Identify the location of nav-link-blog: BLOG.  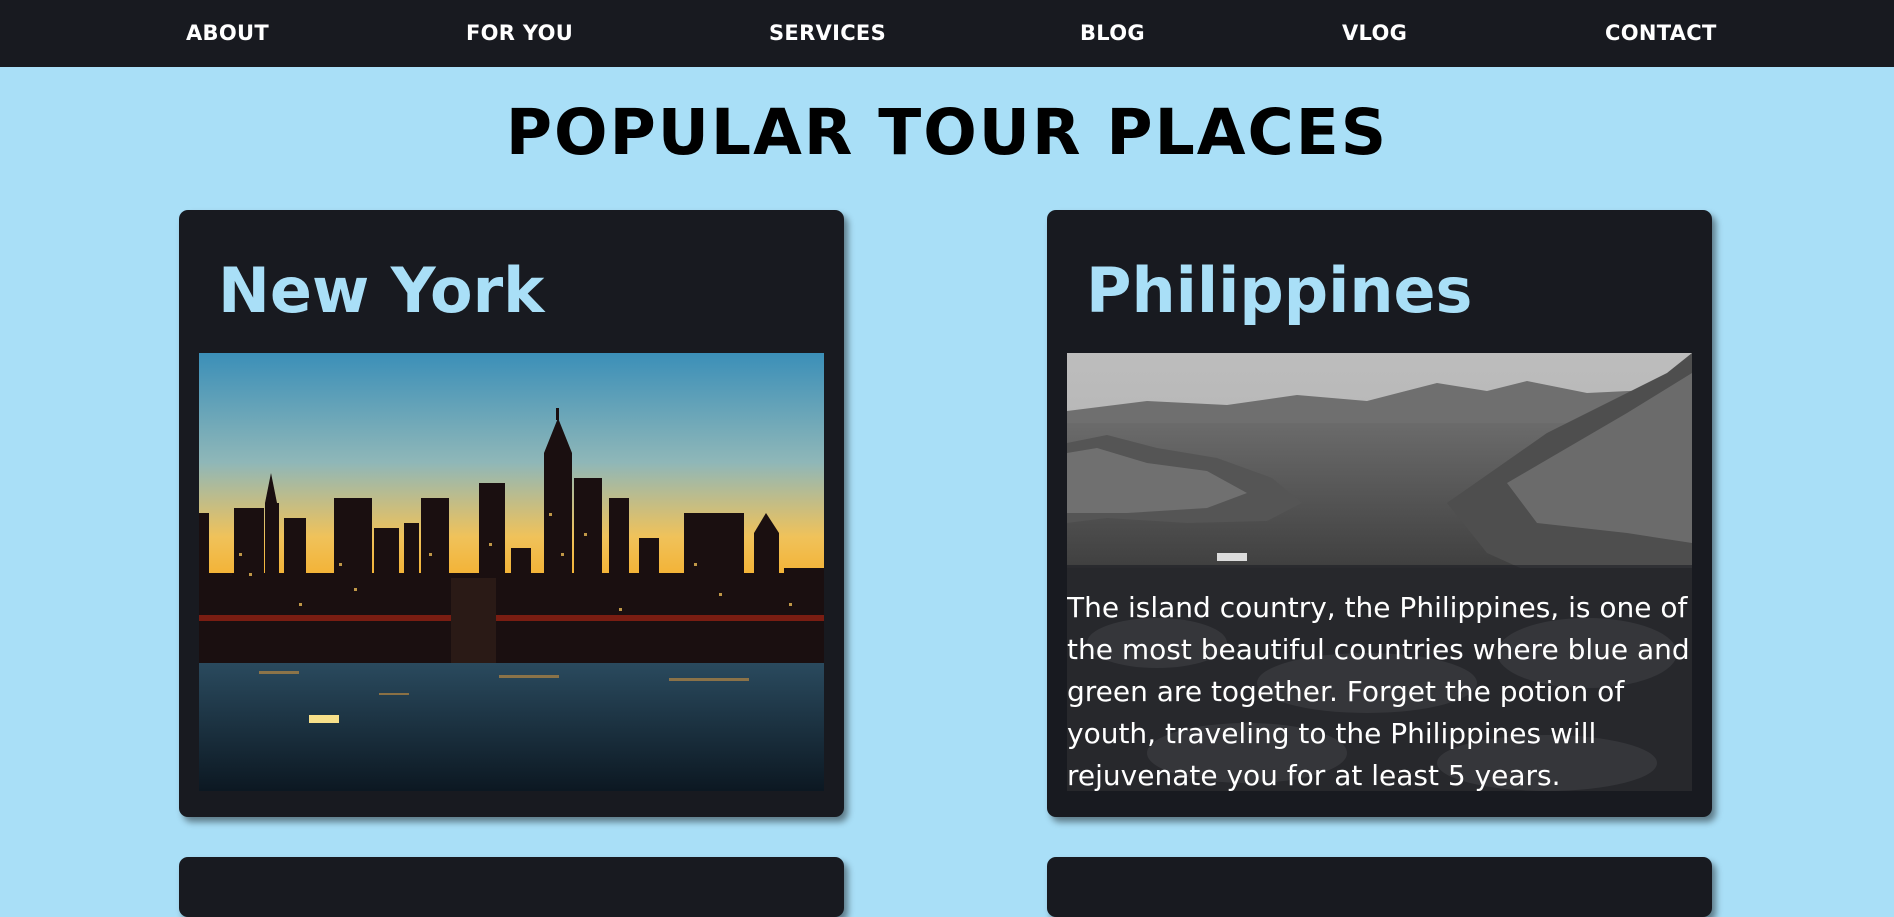
(1112, 33).